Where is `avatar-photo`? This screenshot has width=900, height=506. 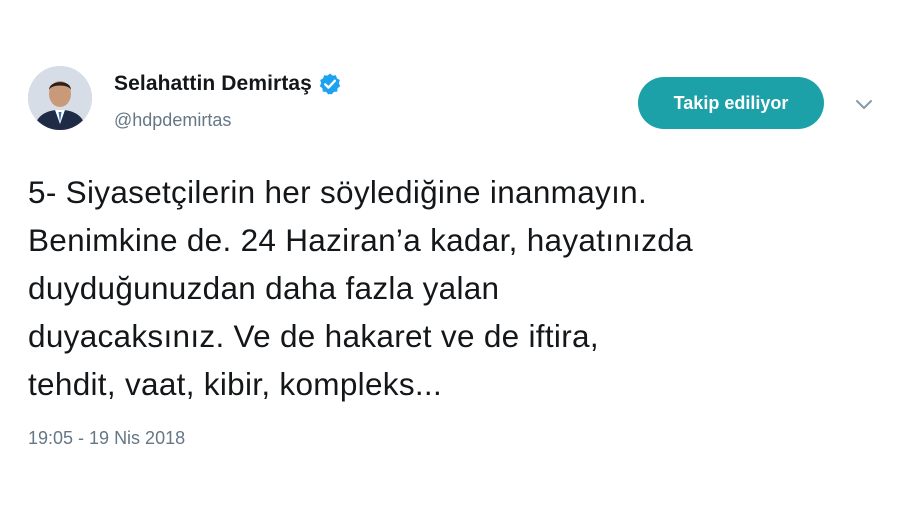
avatar-photo is located at coordinates (60, 98).